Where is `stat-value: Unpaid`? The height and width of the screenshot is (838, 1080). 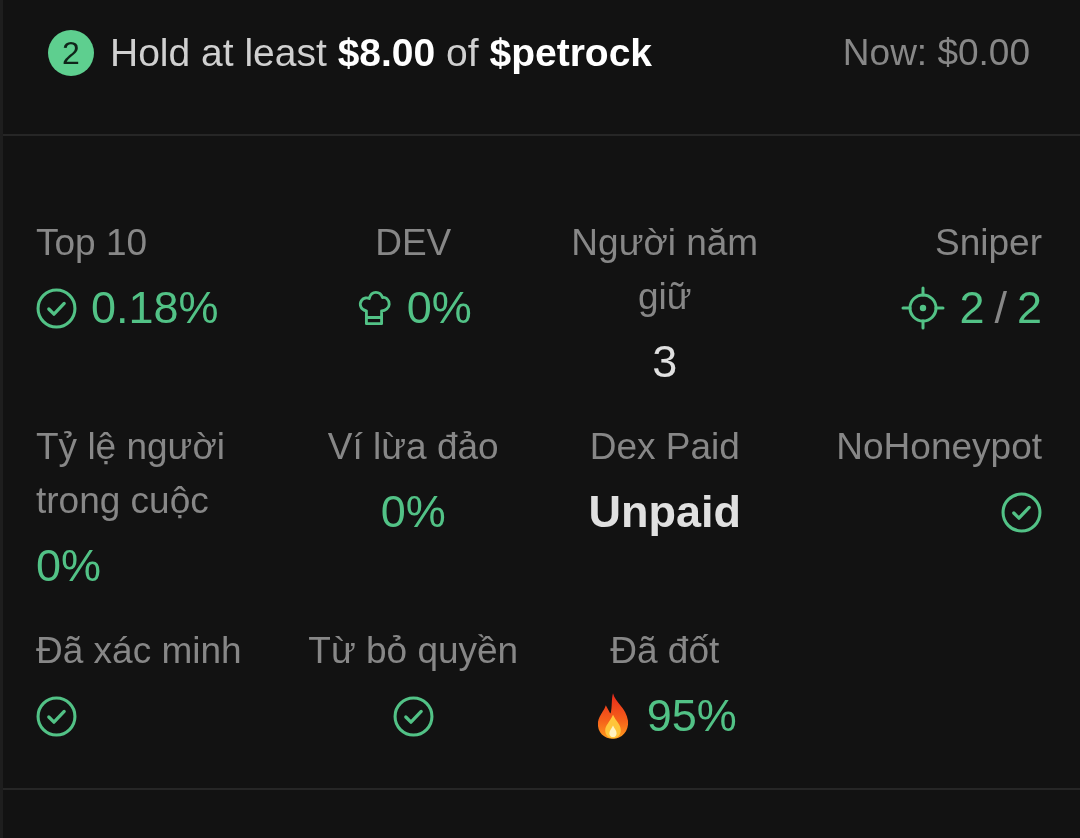
stat-value: Unpaid is located at coordinates (664, 512).